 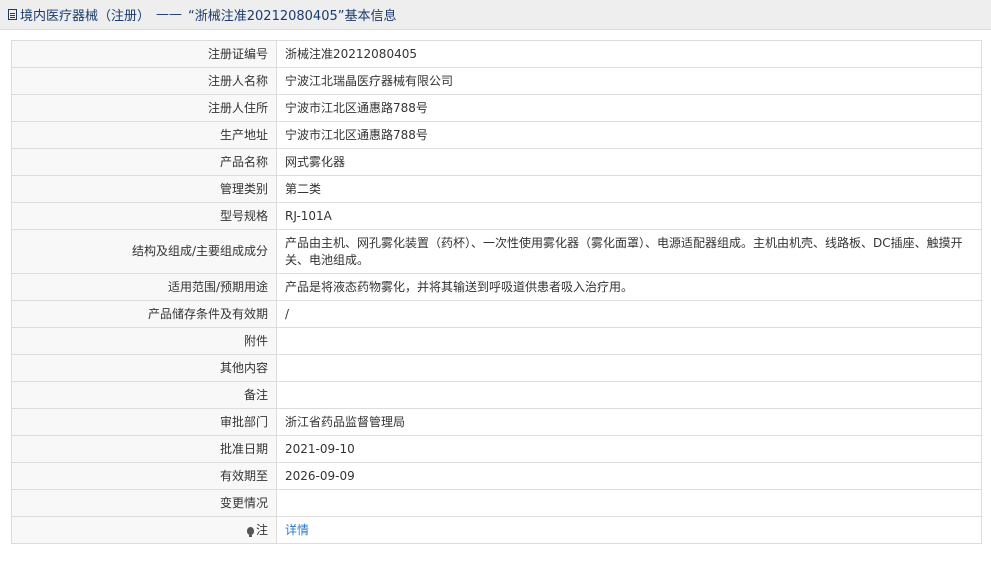 What do you see at coordinates (144, 287) in the screenshot?
I see `row-label: 适用范围/预期用途` at bounding box center [144, 287].